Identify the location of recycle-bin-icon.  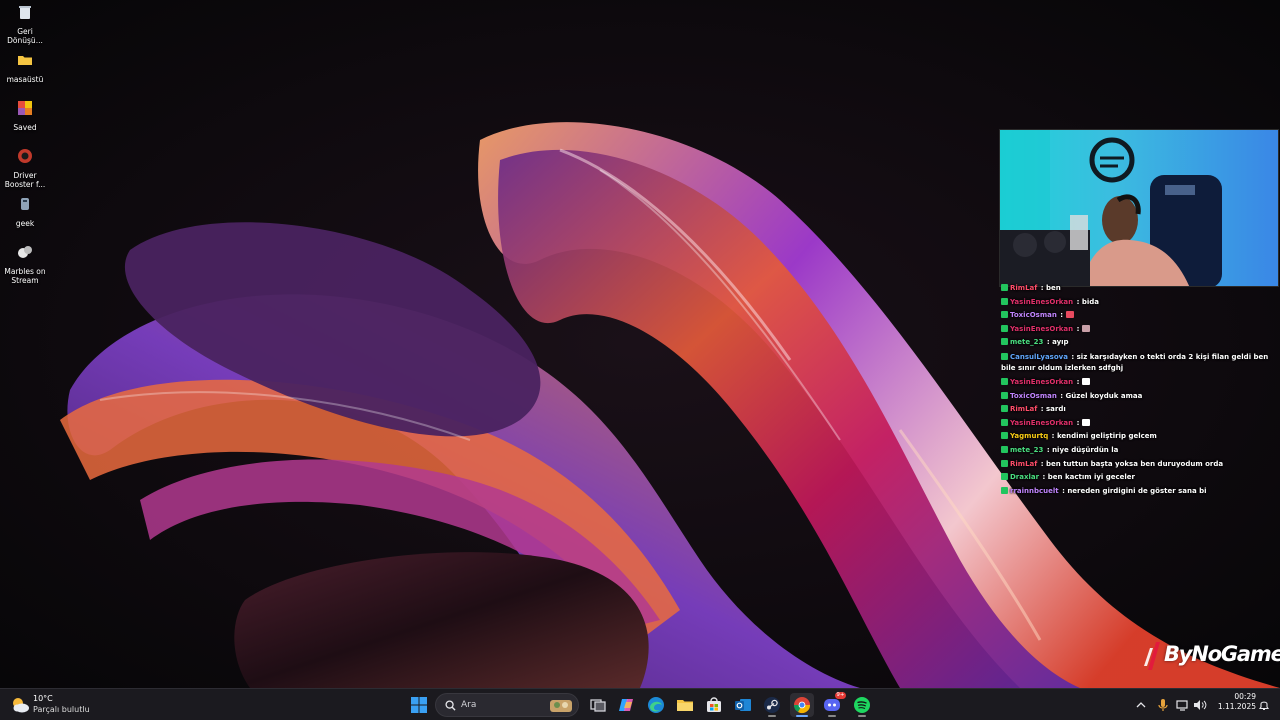
(25, 12).